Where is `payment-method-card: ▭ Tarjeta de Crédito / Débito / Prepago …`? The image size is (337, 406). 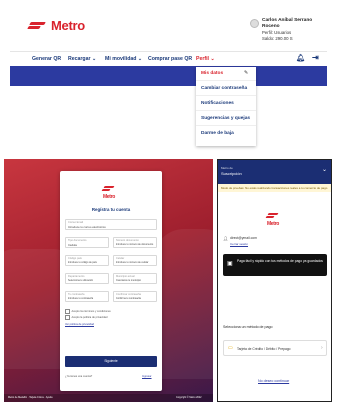 payment-method-card: ▭ Tarjeta de Crédito / Débito / Prepago … is located at coordinates (275, 348).